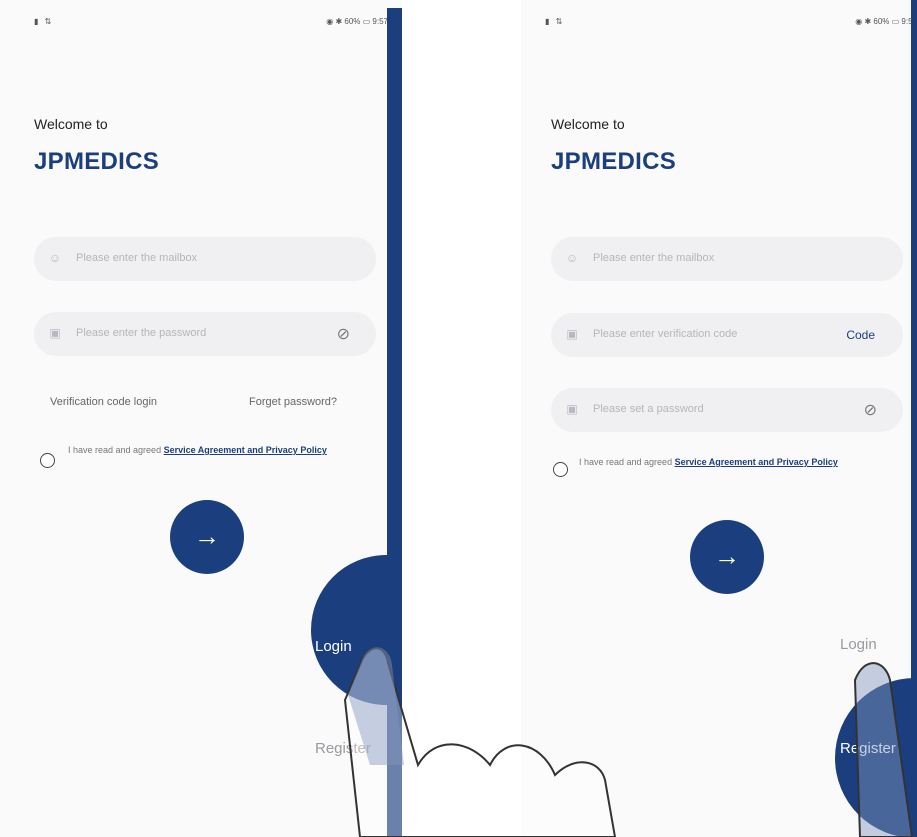 The image size is (917, 837). Describe the element at coordinates (727, 410) in the screenshot. I see `new-password-field: ▣ Please set a password ⊘` at that location.